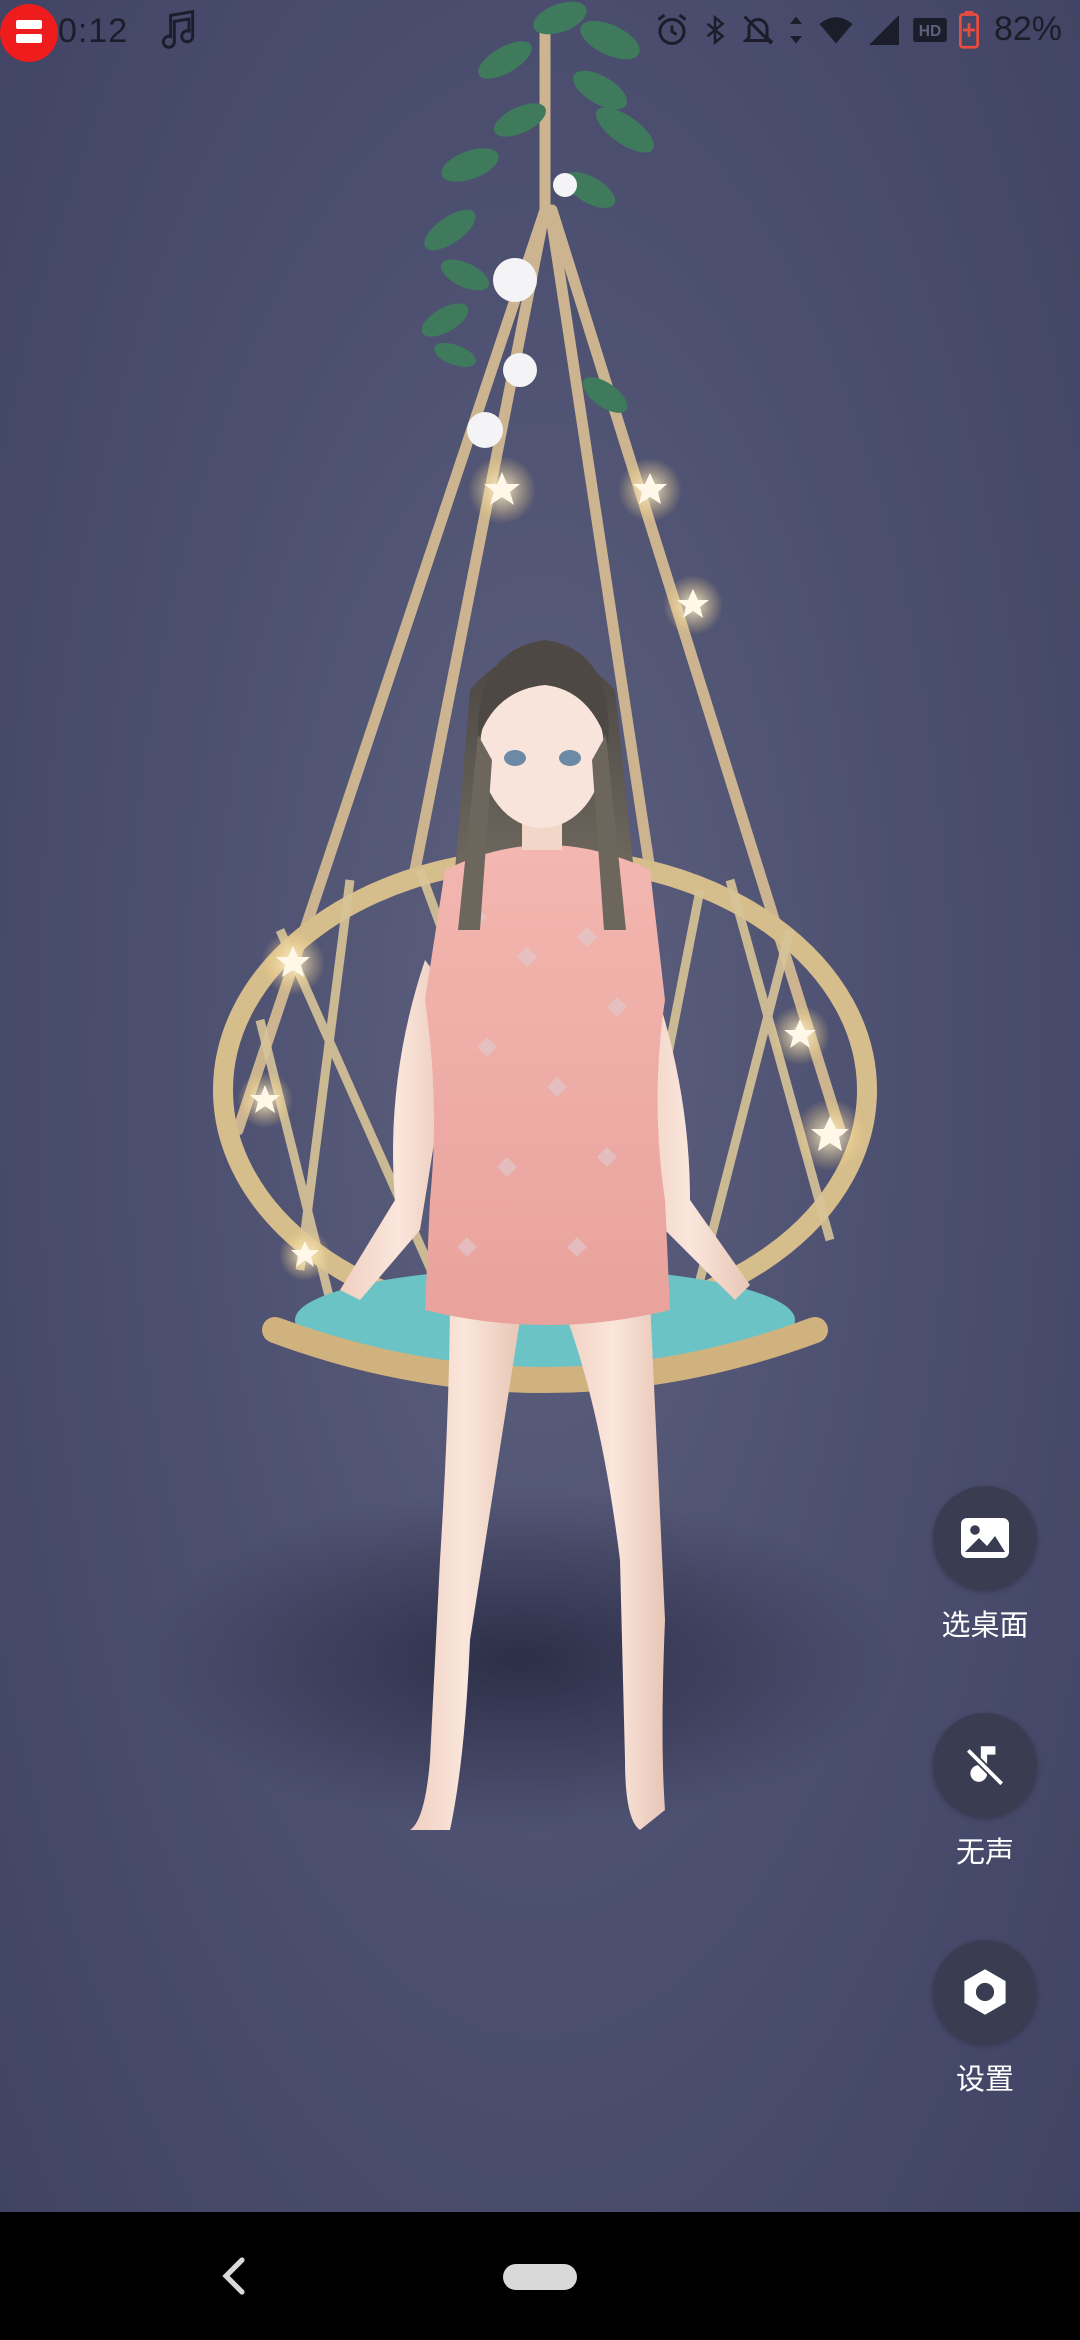 The height and width of the screenshot is (2340, 1080). I want to click on wifi-icon, so click(836, 29).